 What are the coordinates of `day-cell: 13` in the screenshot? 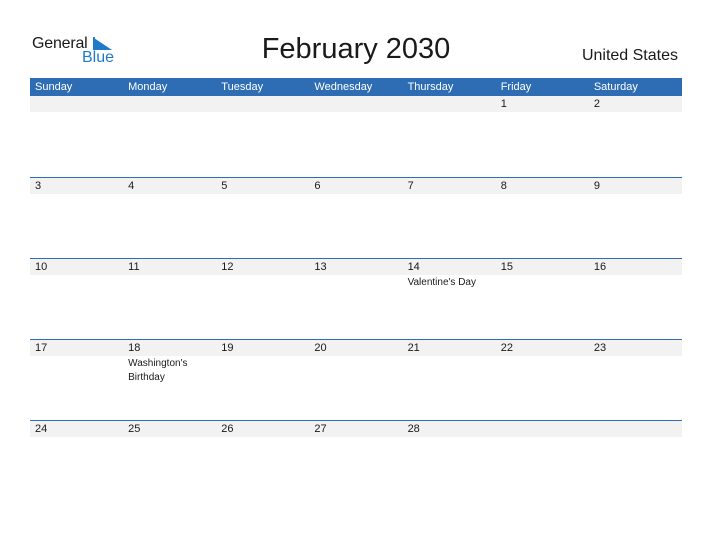 It's located at (355, 299).